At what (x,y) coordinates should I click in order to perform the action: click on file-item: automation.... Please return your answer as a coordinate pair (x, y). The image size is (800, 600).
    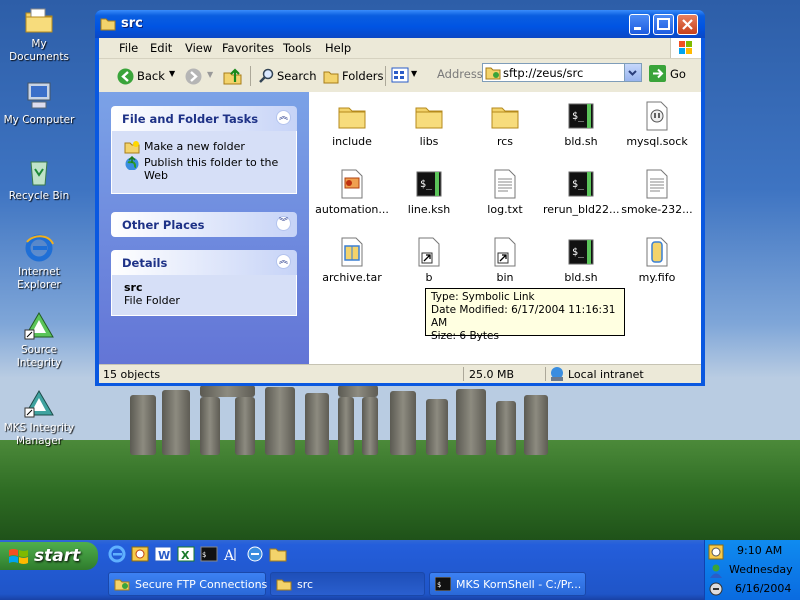
    Looking at the image, I should click on (352, 192).